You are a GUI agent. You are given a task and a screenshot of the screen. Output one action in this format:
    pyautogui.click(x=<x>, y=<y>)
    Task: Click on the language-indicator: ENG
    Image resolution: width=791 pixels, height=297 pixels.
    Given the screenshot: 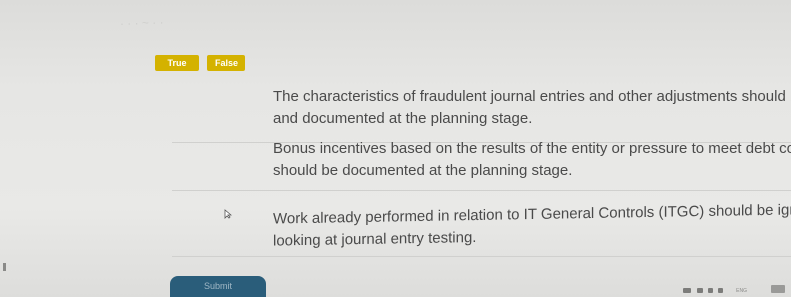 What is the action you would take?
    pyautogui.click(x=741, y=291)
    